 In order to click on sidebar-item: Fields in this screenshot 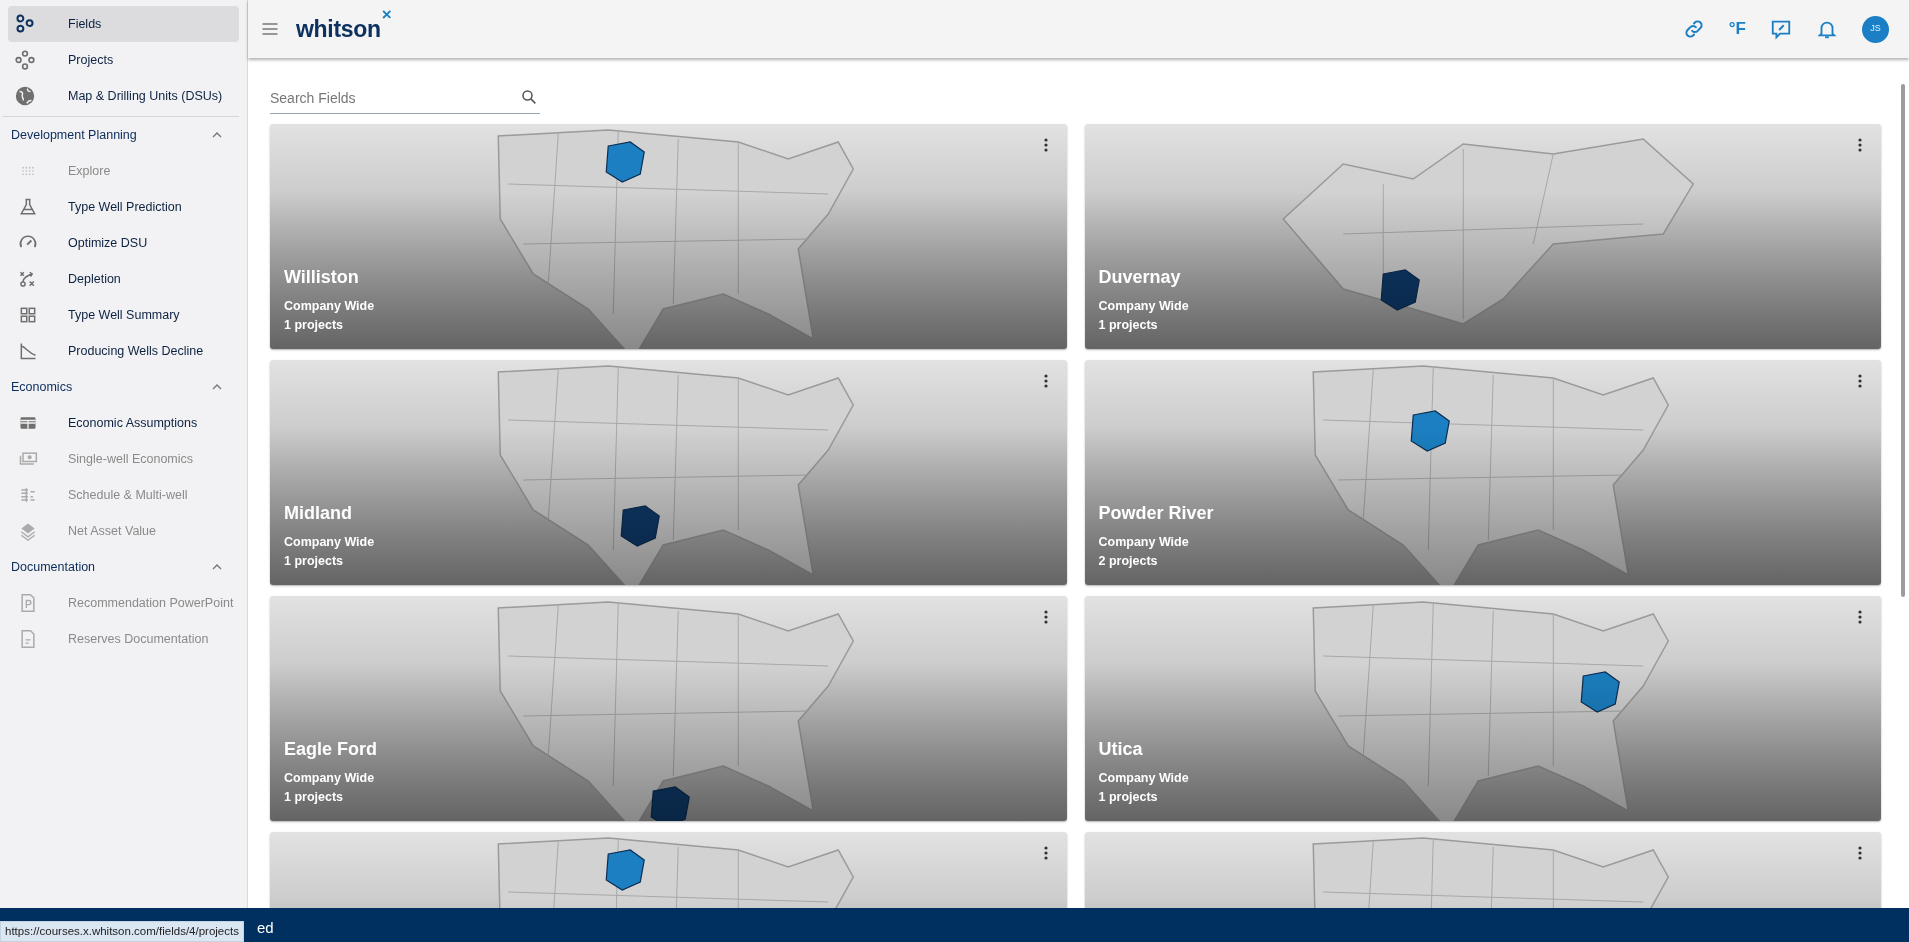, I will do `click(123, 24)`.